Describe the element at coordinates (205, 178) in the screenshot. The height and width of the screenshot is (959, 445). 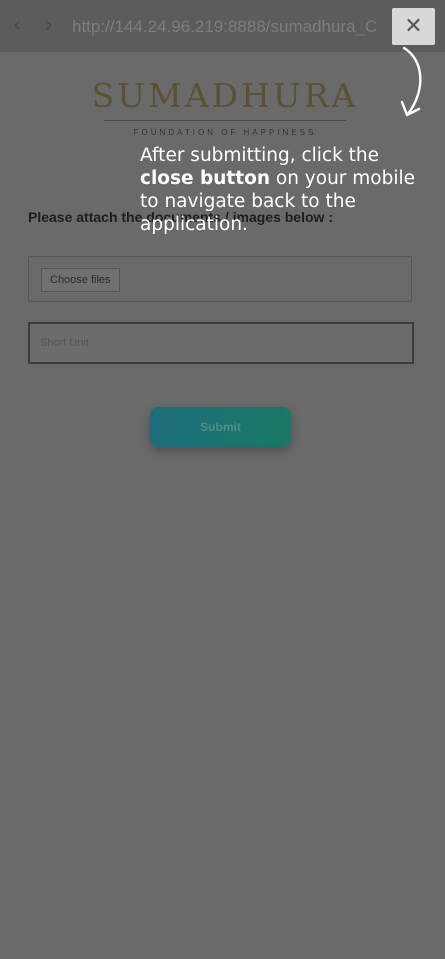
I see `hint-bold: close button` at that location.